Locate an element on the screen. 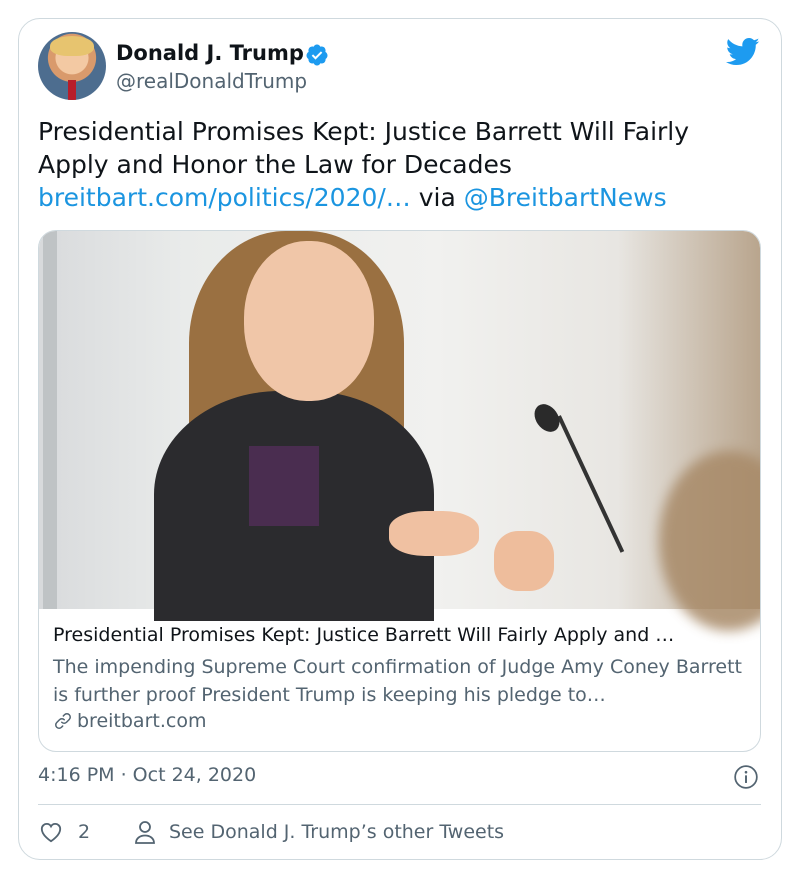 Image resolution: width=800 pixels, height=878 pixels. twitter-bird-icon is located at coordinates (743, 52).